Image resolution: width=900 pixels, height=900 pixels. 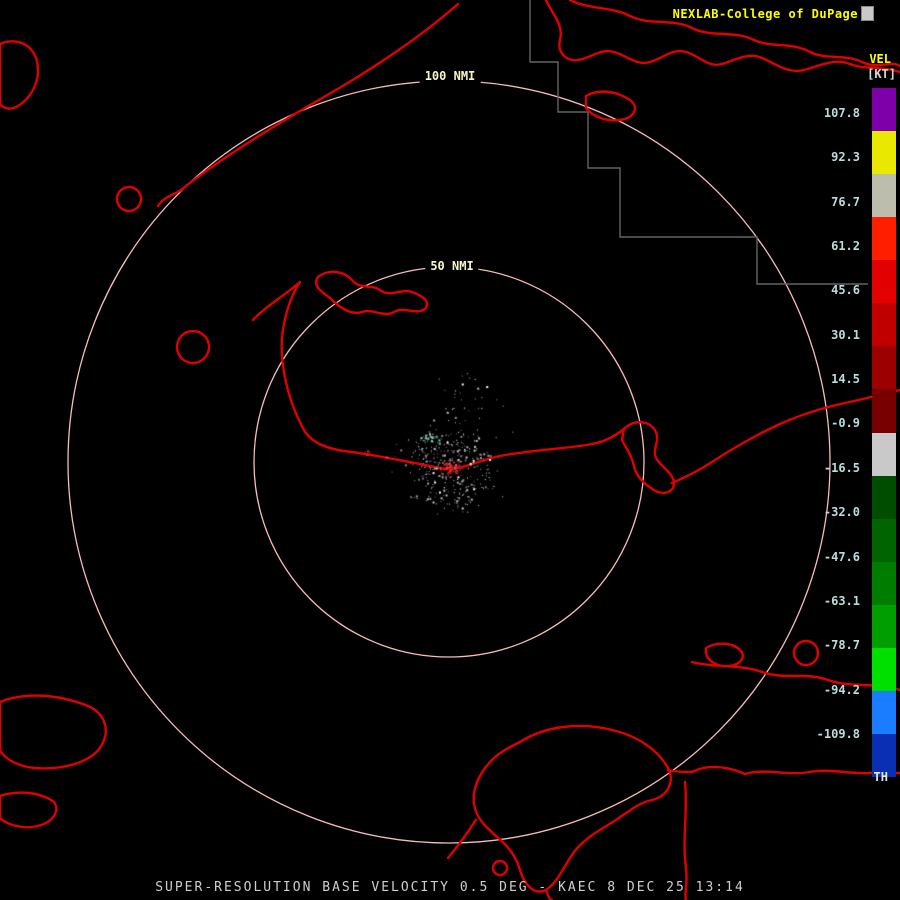 I want to click on colorbar-th-label: TH, so click(x=880, y=777).